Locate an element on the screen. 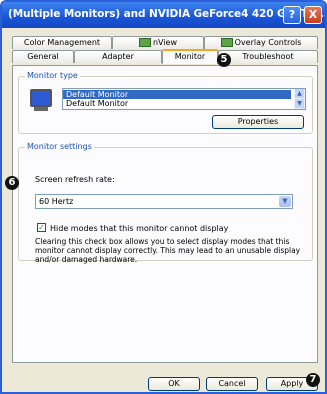 Image resolution: width=327 pixels, height=394 pixels. tab-row-top: Color Management nView Overlay Controls is located at coordinates (165, 42).